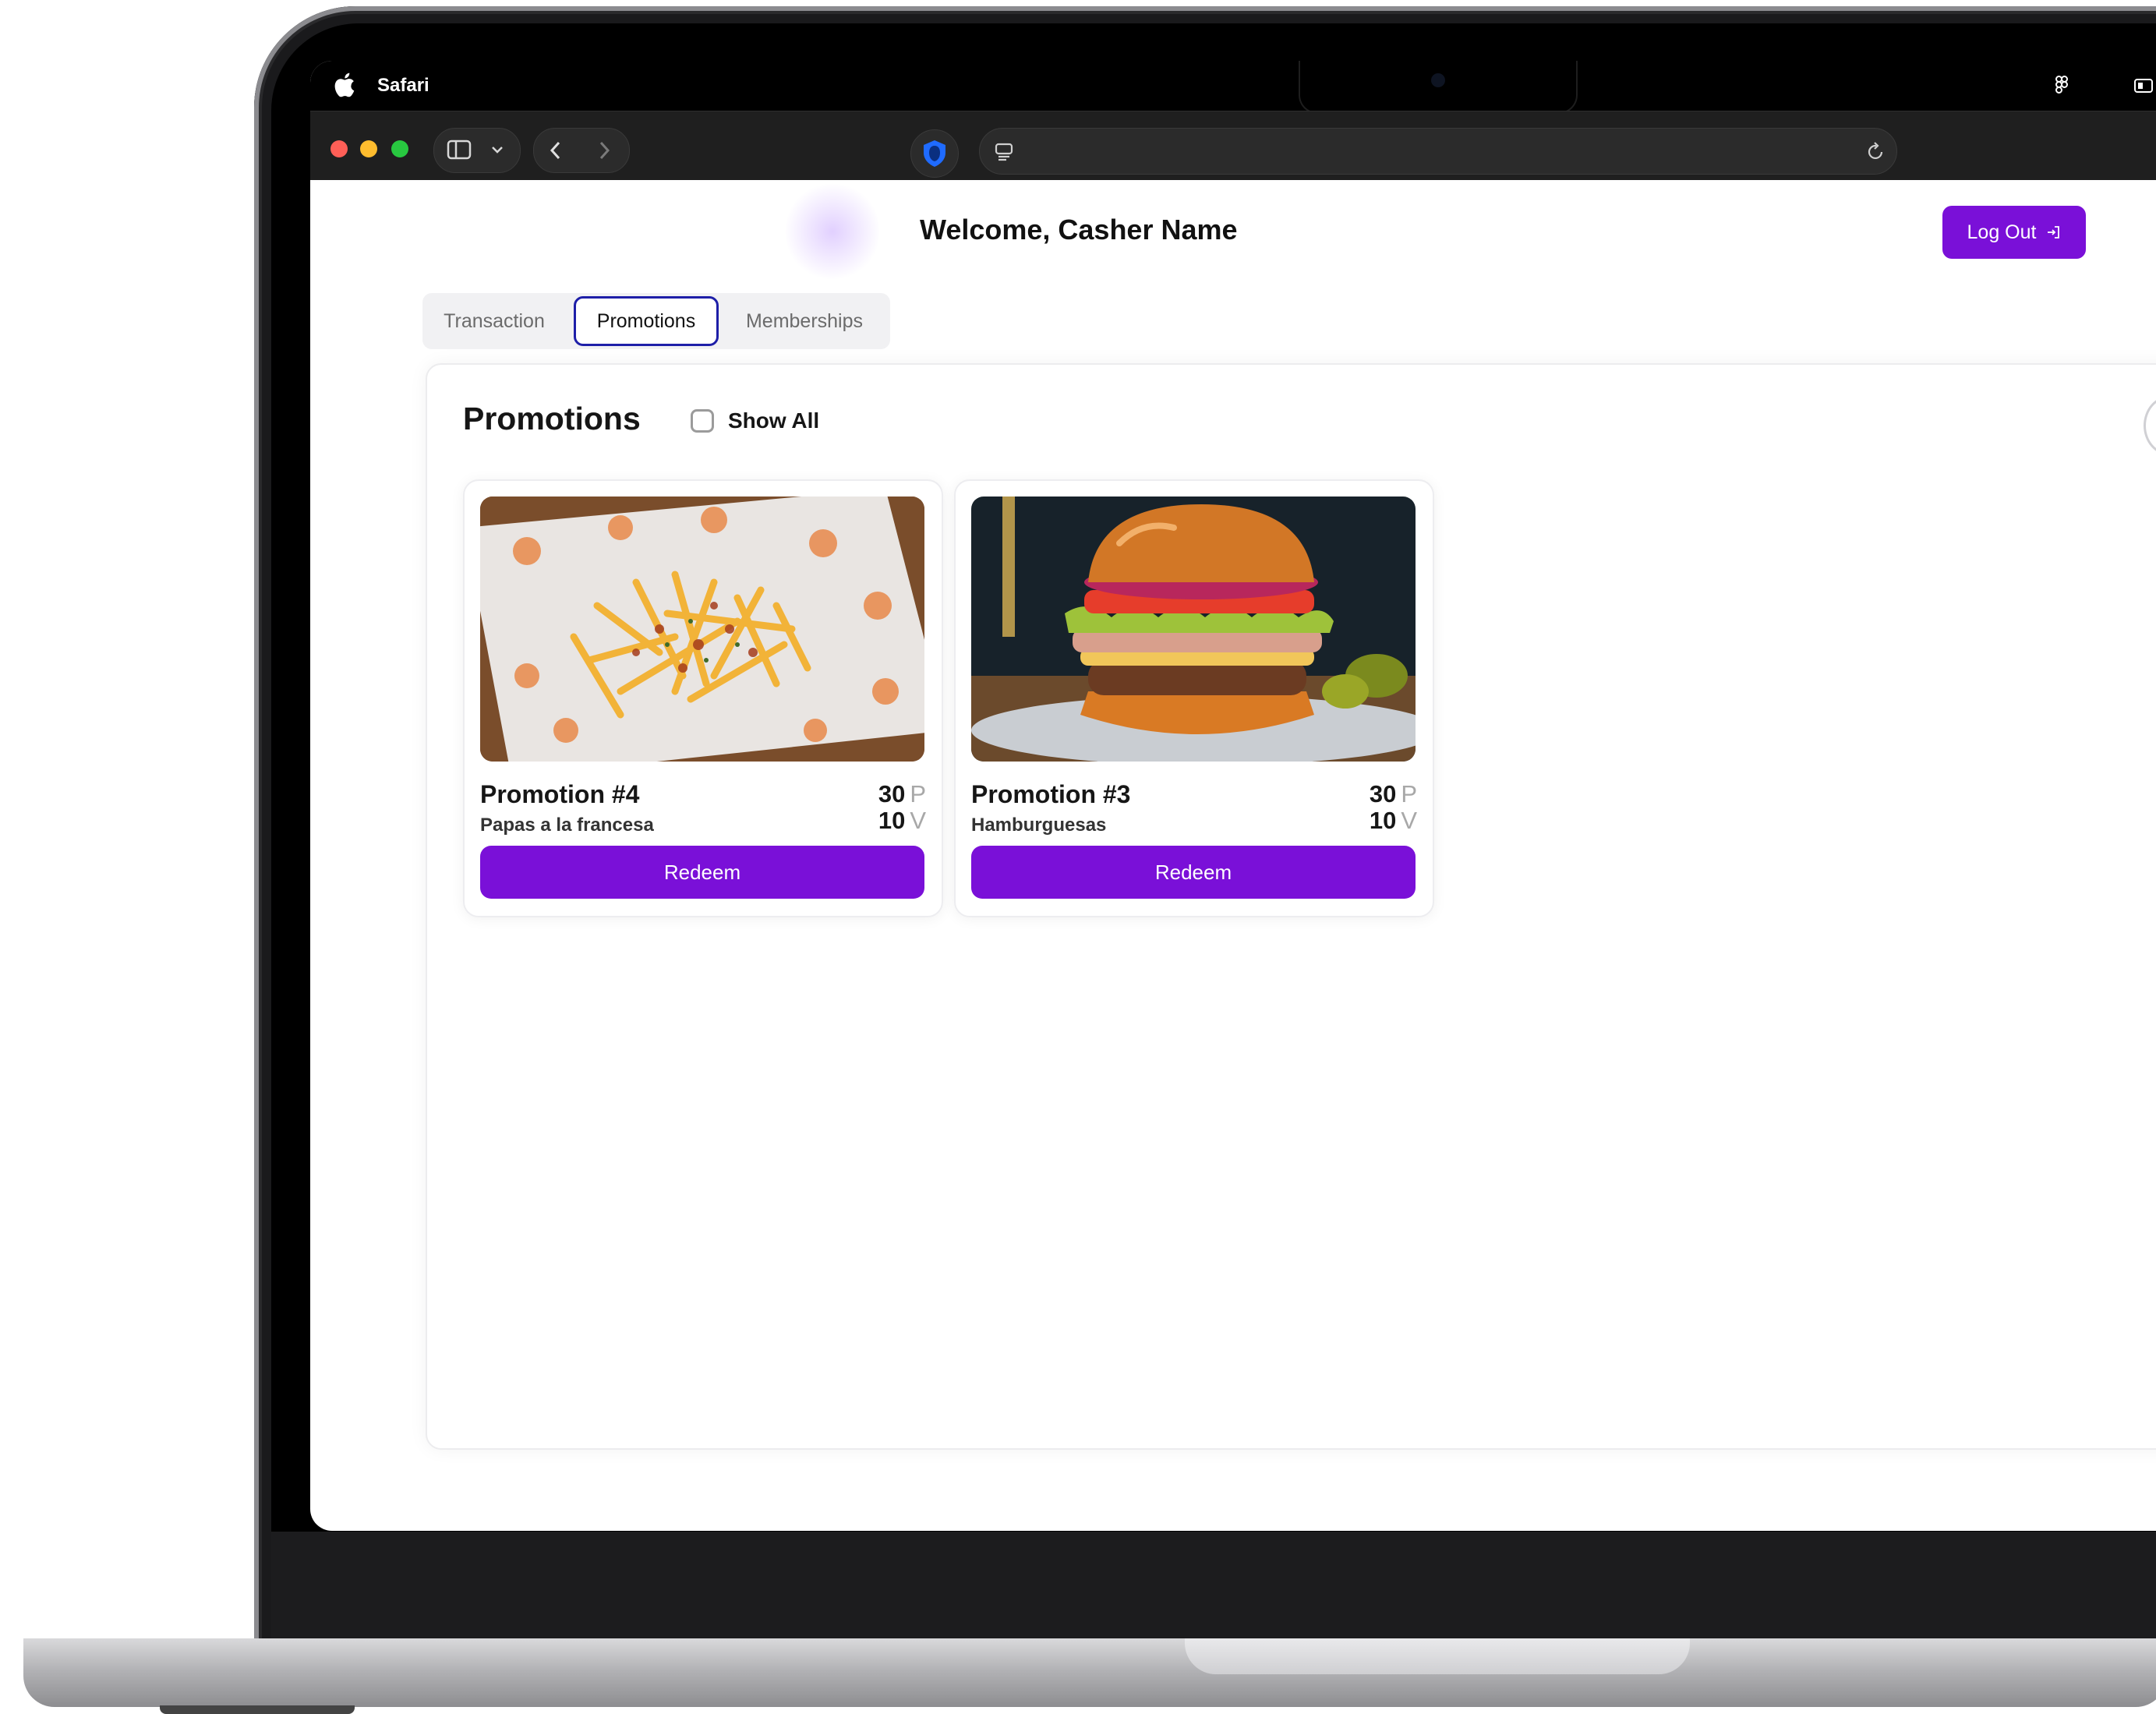 This screenshot has height=1714, width=2156. Describe the element at coordinates (459, 150) in the screenshot. I see `sidebar-icon` at that location.